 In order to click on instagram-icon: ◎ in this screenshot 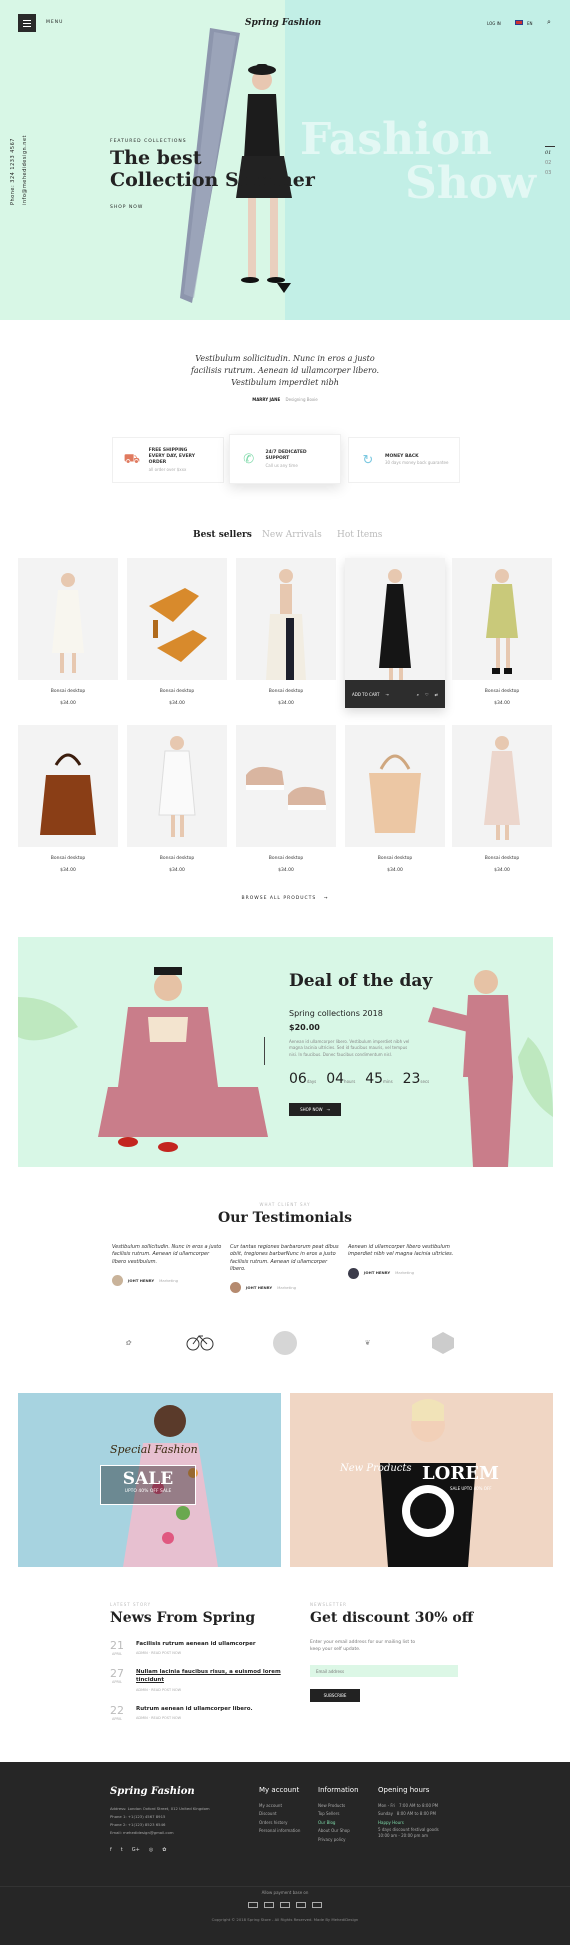, I will do `click(151, 1850)`.